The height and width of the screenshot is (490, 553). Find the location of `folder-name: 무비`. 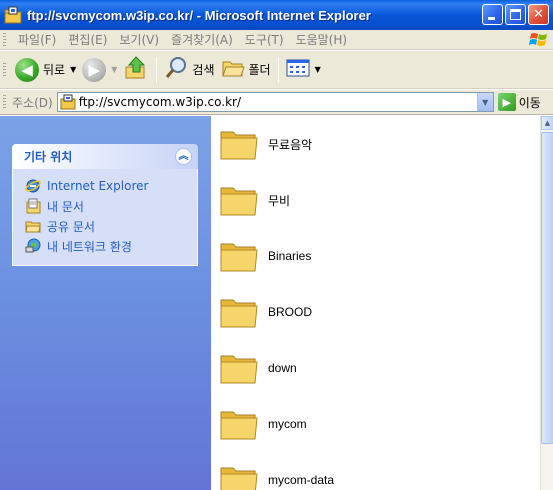

folder-name: 무비 is located at coordinates (279, 200).